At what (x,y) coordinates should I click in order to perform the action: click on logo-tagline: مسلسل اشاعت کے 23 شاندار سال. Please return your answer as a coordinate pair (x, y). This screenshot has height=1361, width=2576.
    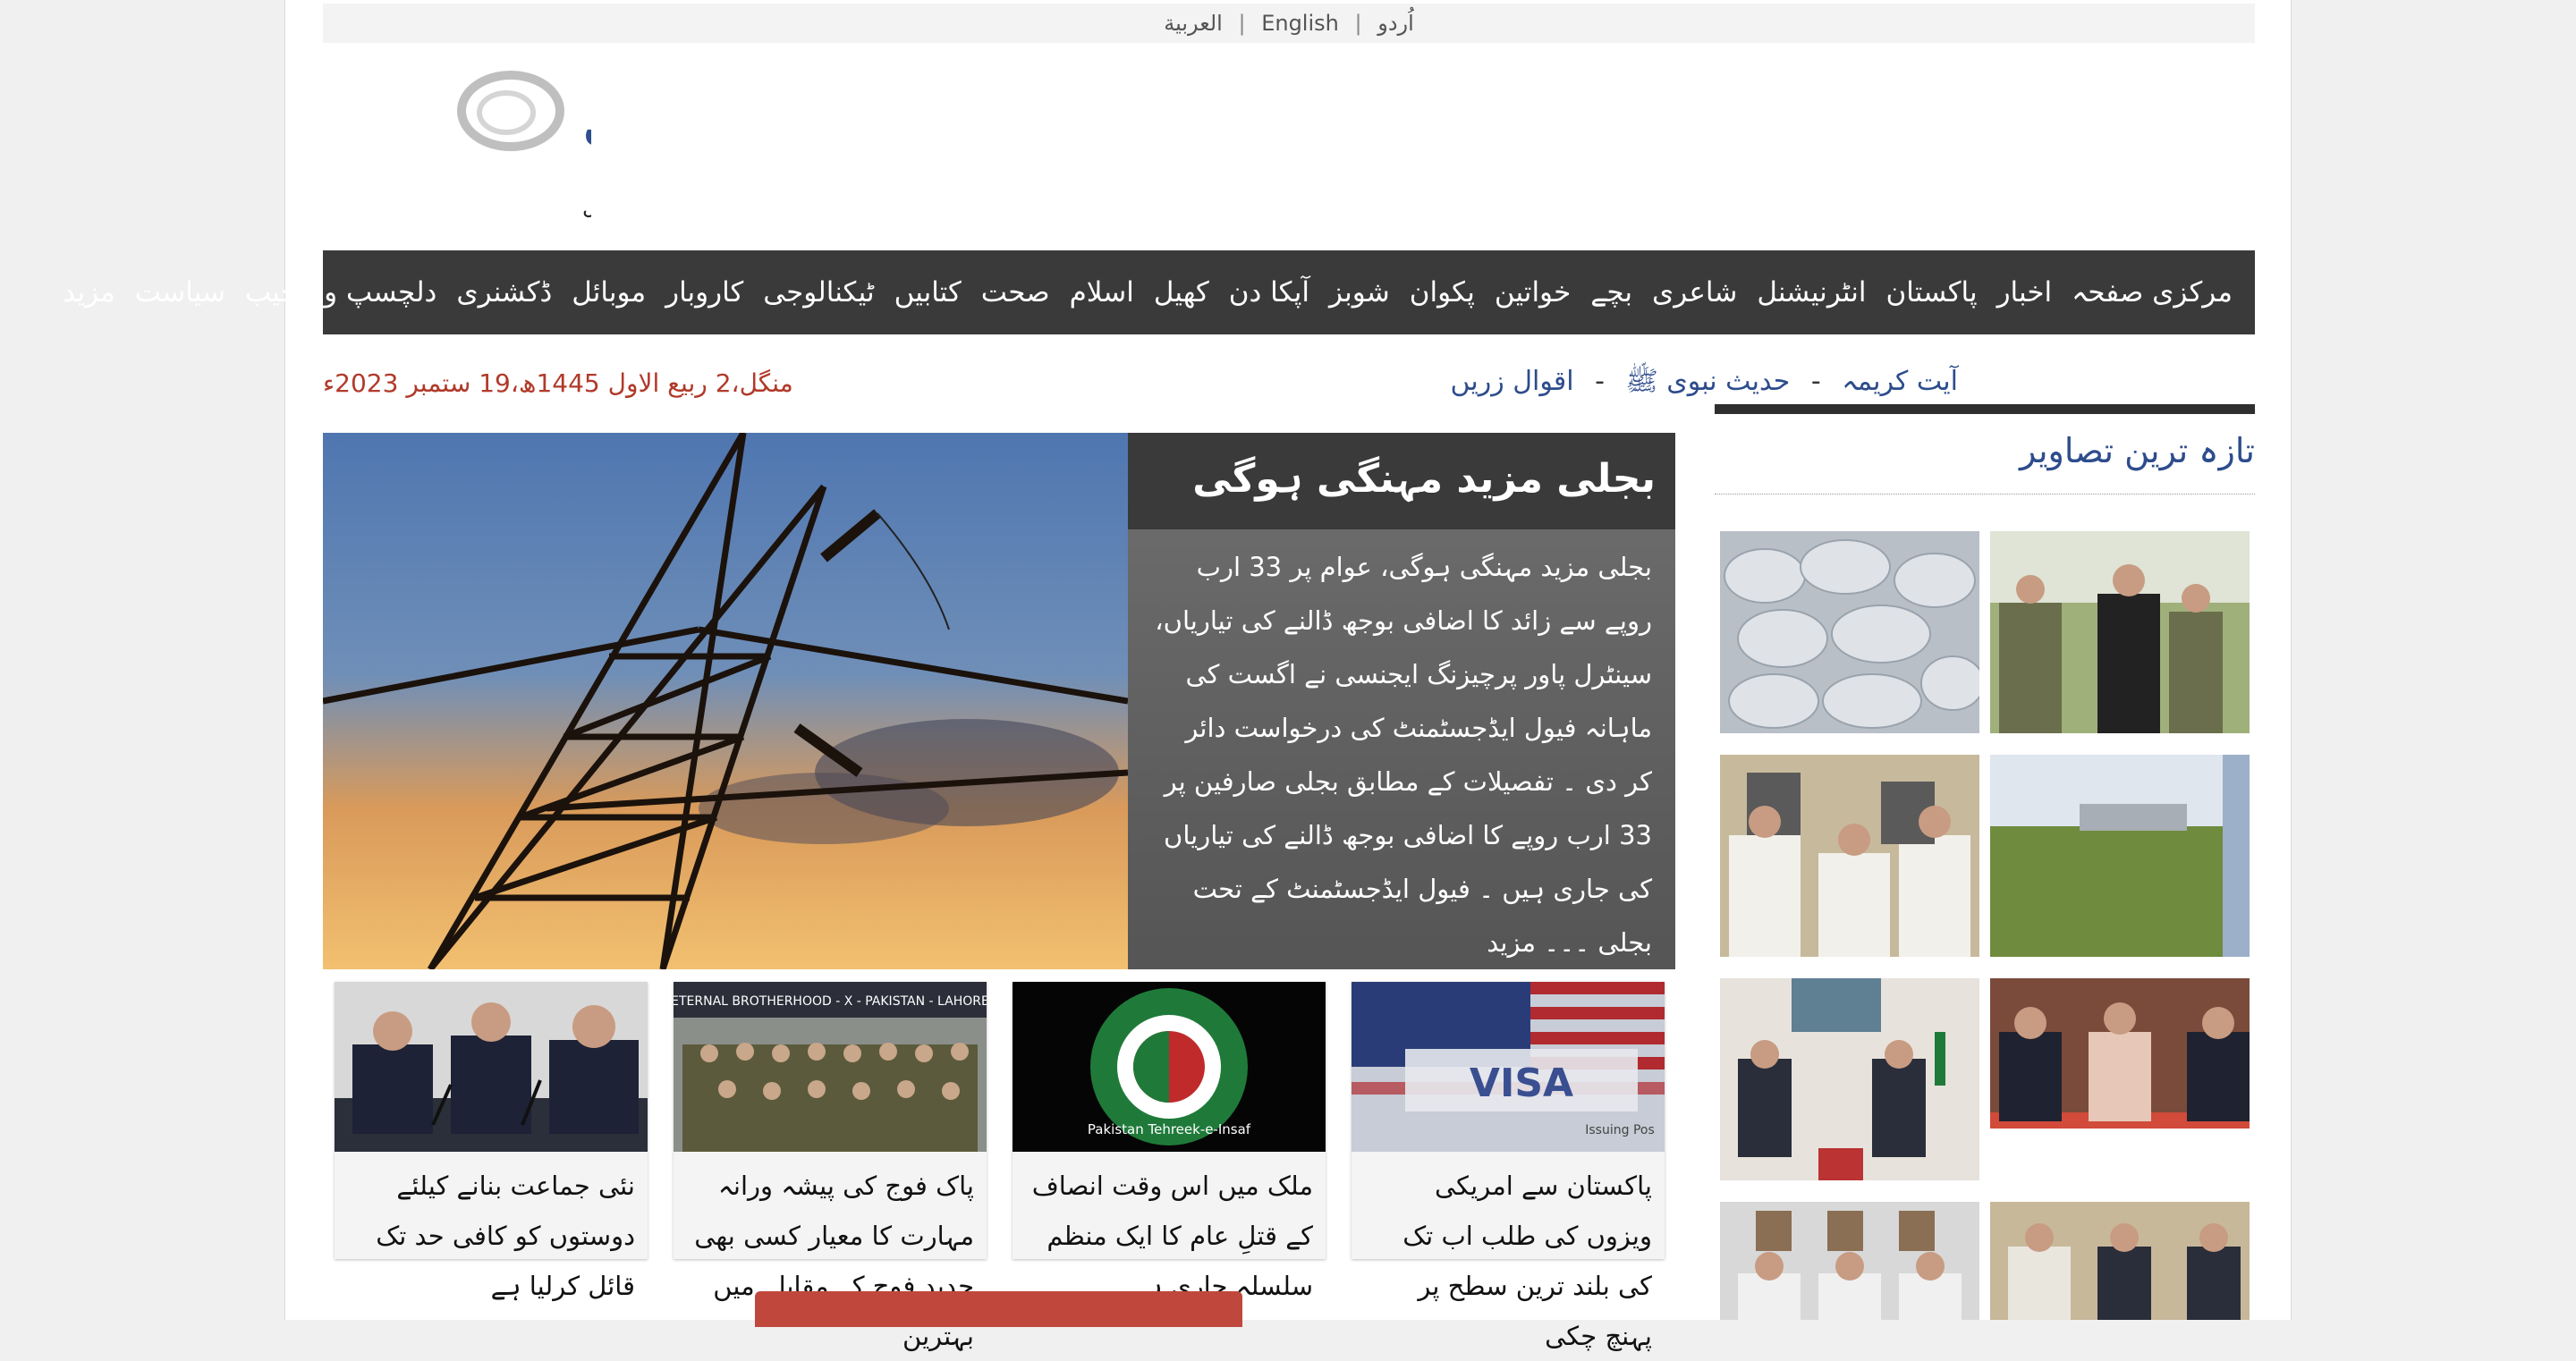
    Looking at the image, I should click on (586, 206).